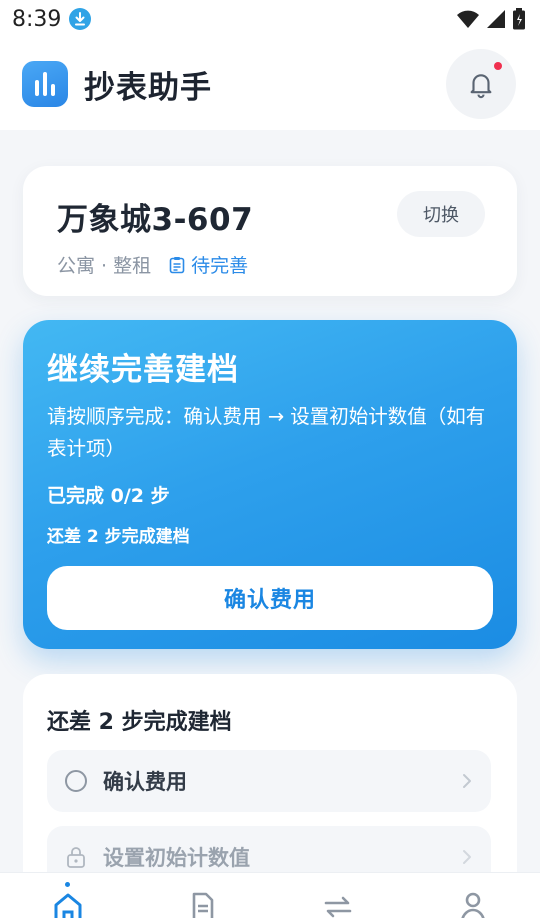 The image size is (540, 918). I want to click on progress-card-title: 继续完善建档, so click(143, 370).